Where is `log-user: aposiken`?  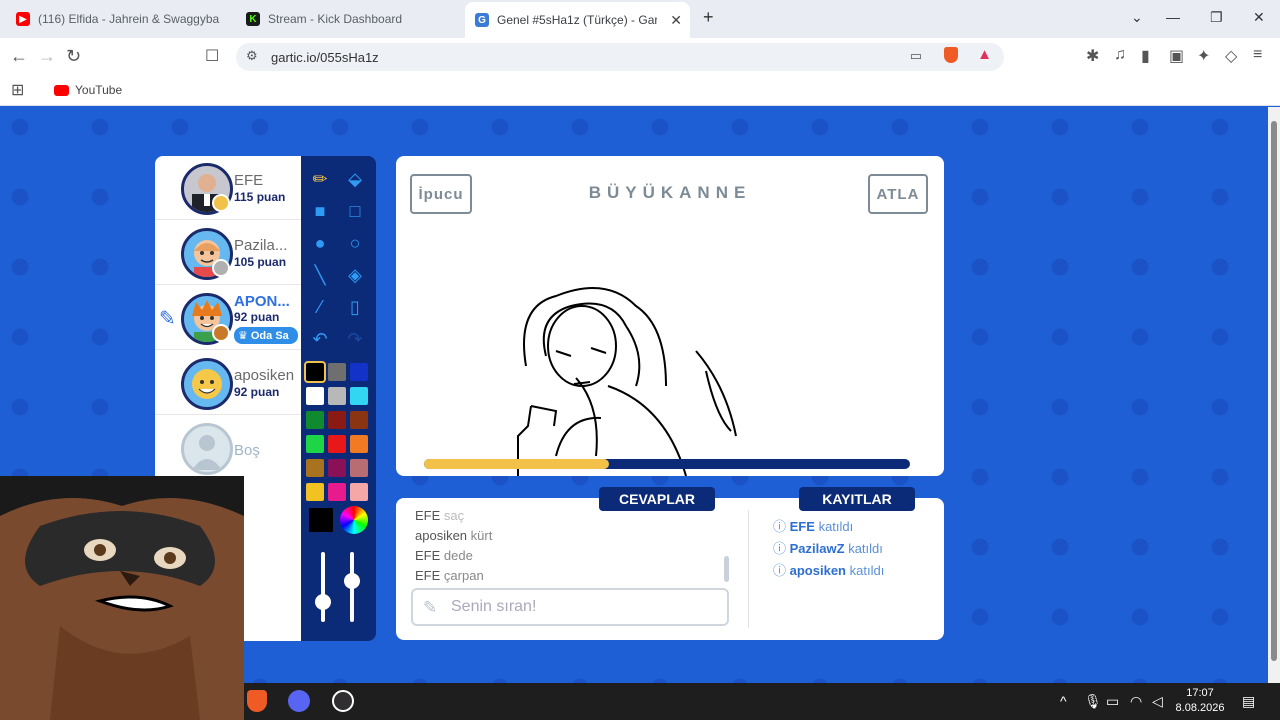
log-user: aposiken is located at coordinates (817, 570).